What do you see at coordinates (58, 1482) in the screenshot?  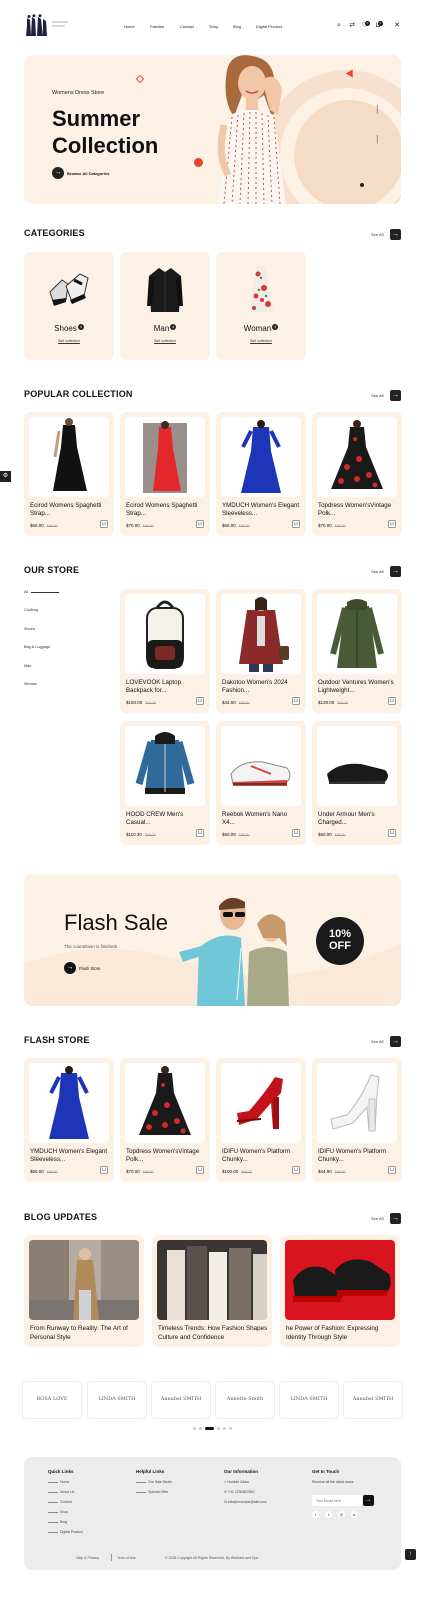 I see `footer-link: Home` at bounding box center [58, 1482].